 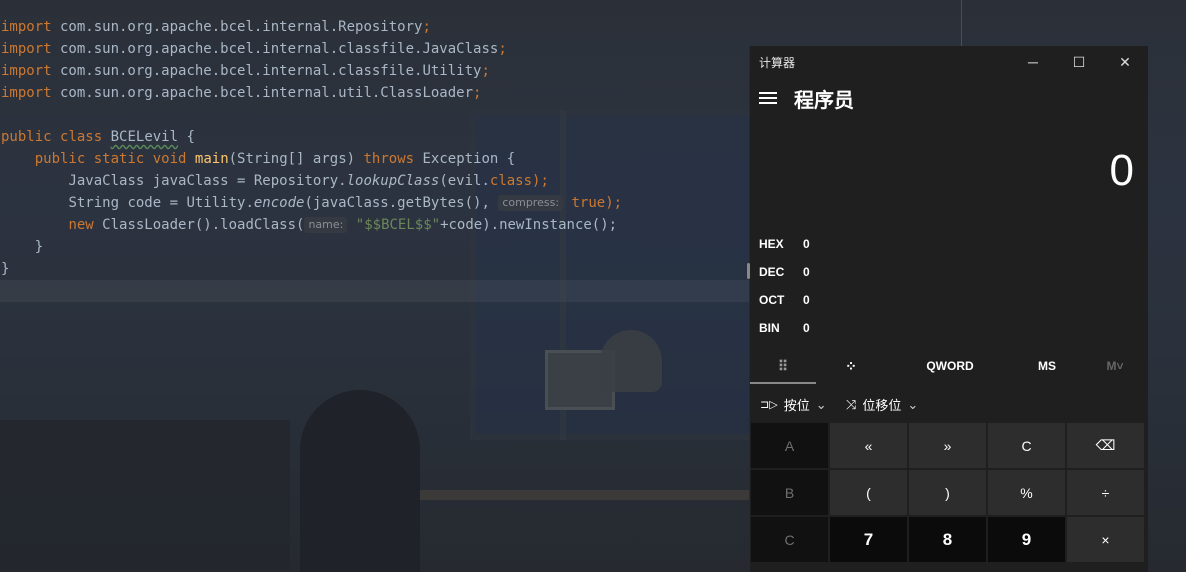 What do you see at coordinates (1105, 539) in the screenshot?
I see `multiply-icon: ×` at bounding box center [1105, 539].